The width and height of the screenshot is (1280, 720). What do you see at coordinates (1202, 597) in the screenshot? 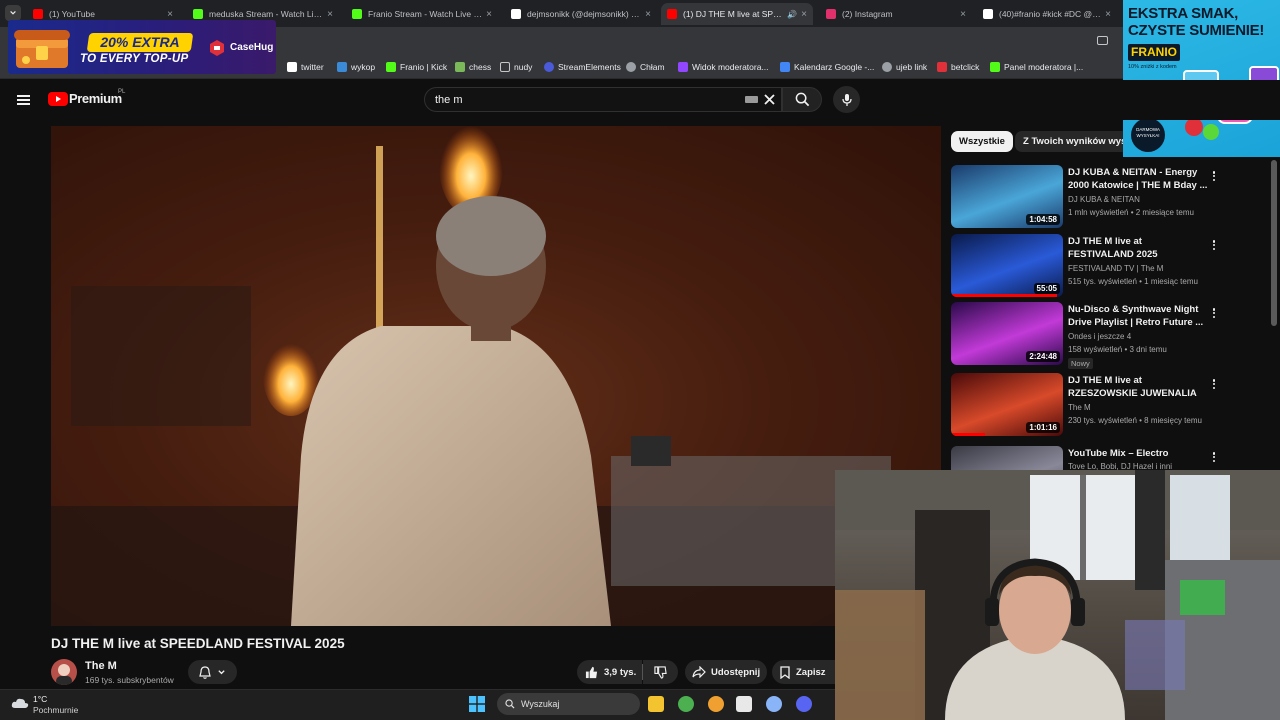
I see `plush-toy` at bounding box center [1202, 597].